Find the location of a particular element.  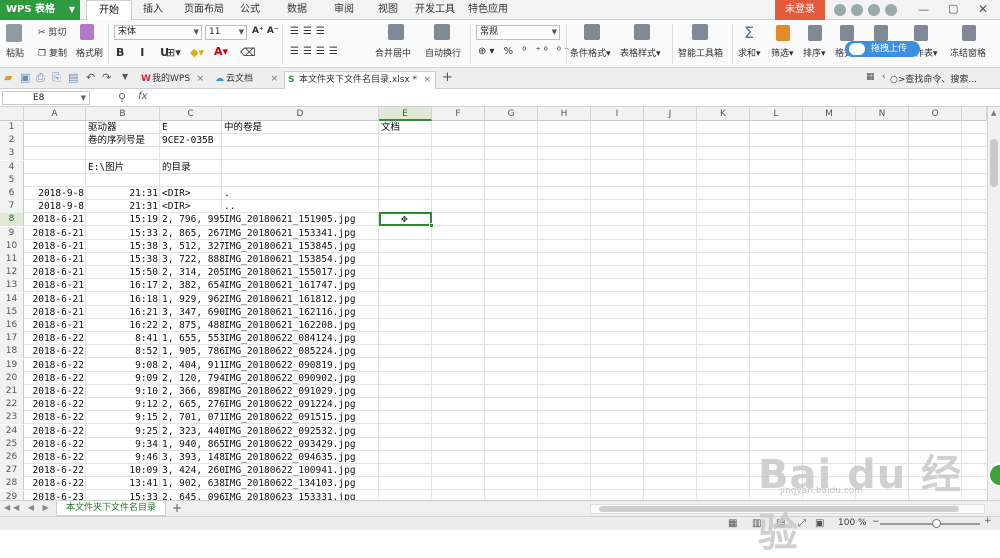

row-header: 3 is located at coordinates (12, 154).